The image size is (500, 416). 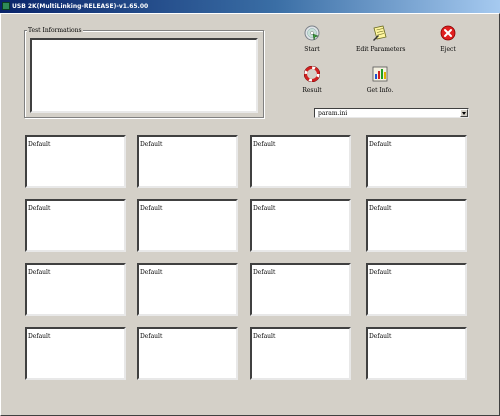 I want to click on app-icon, so click(x=6, y=6).